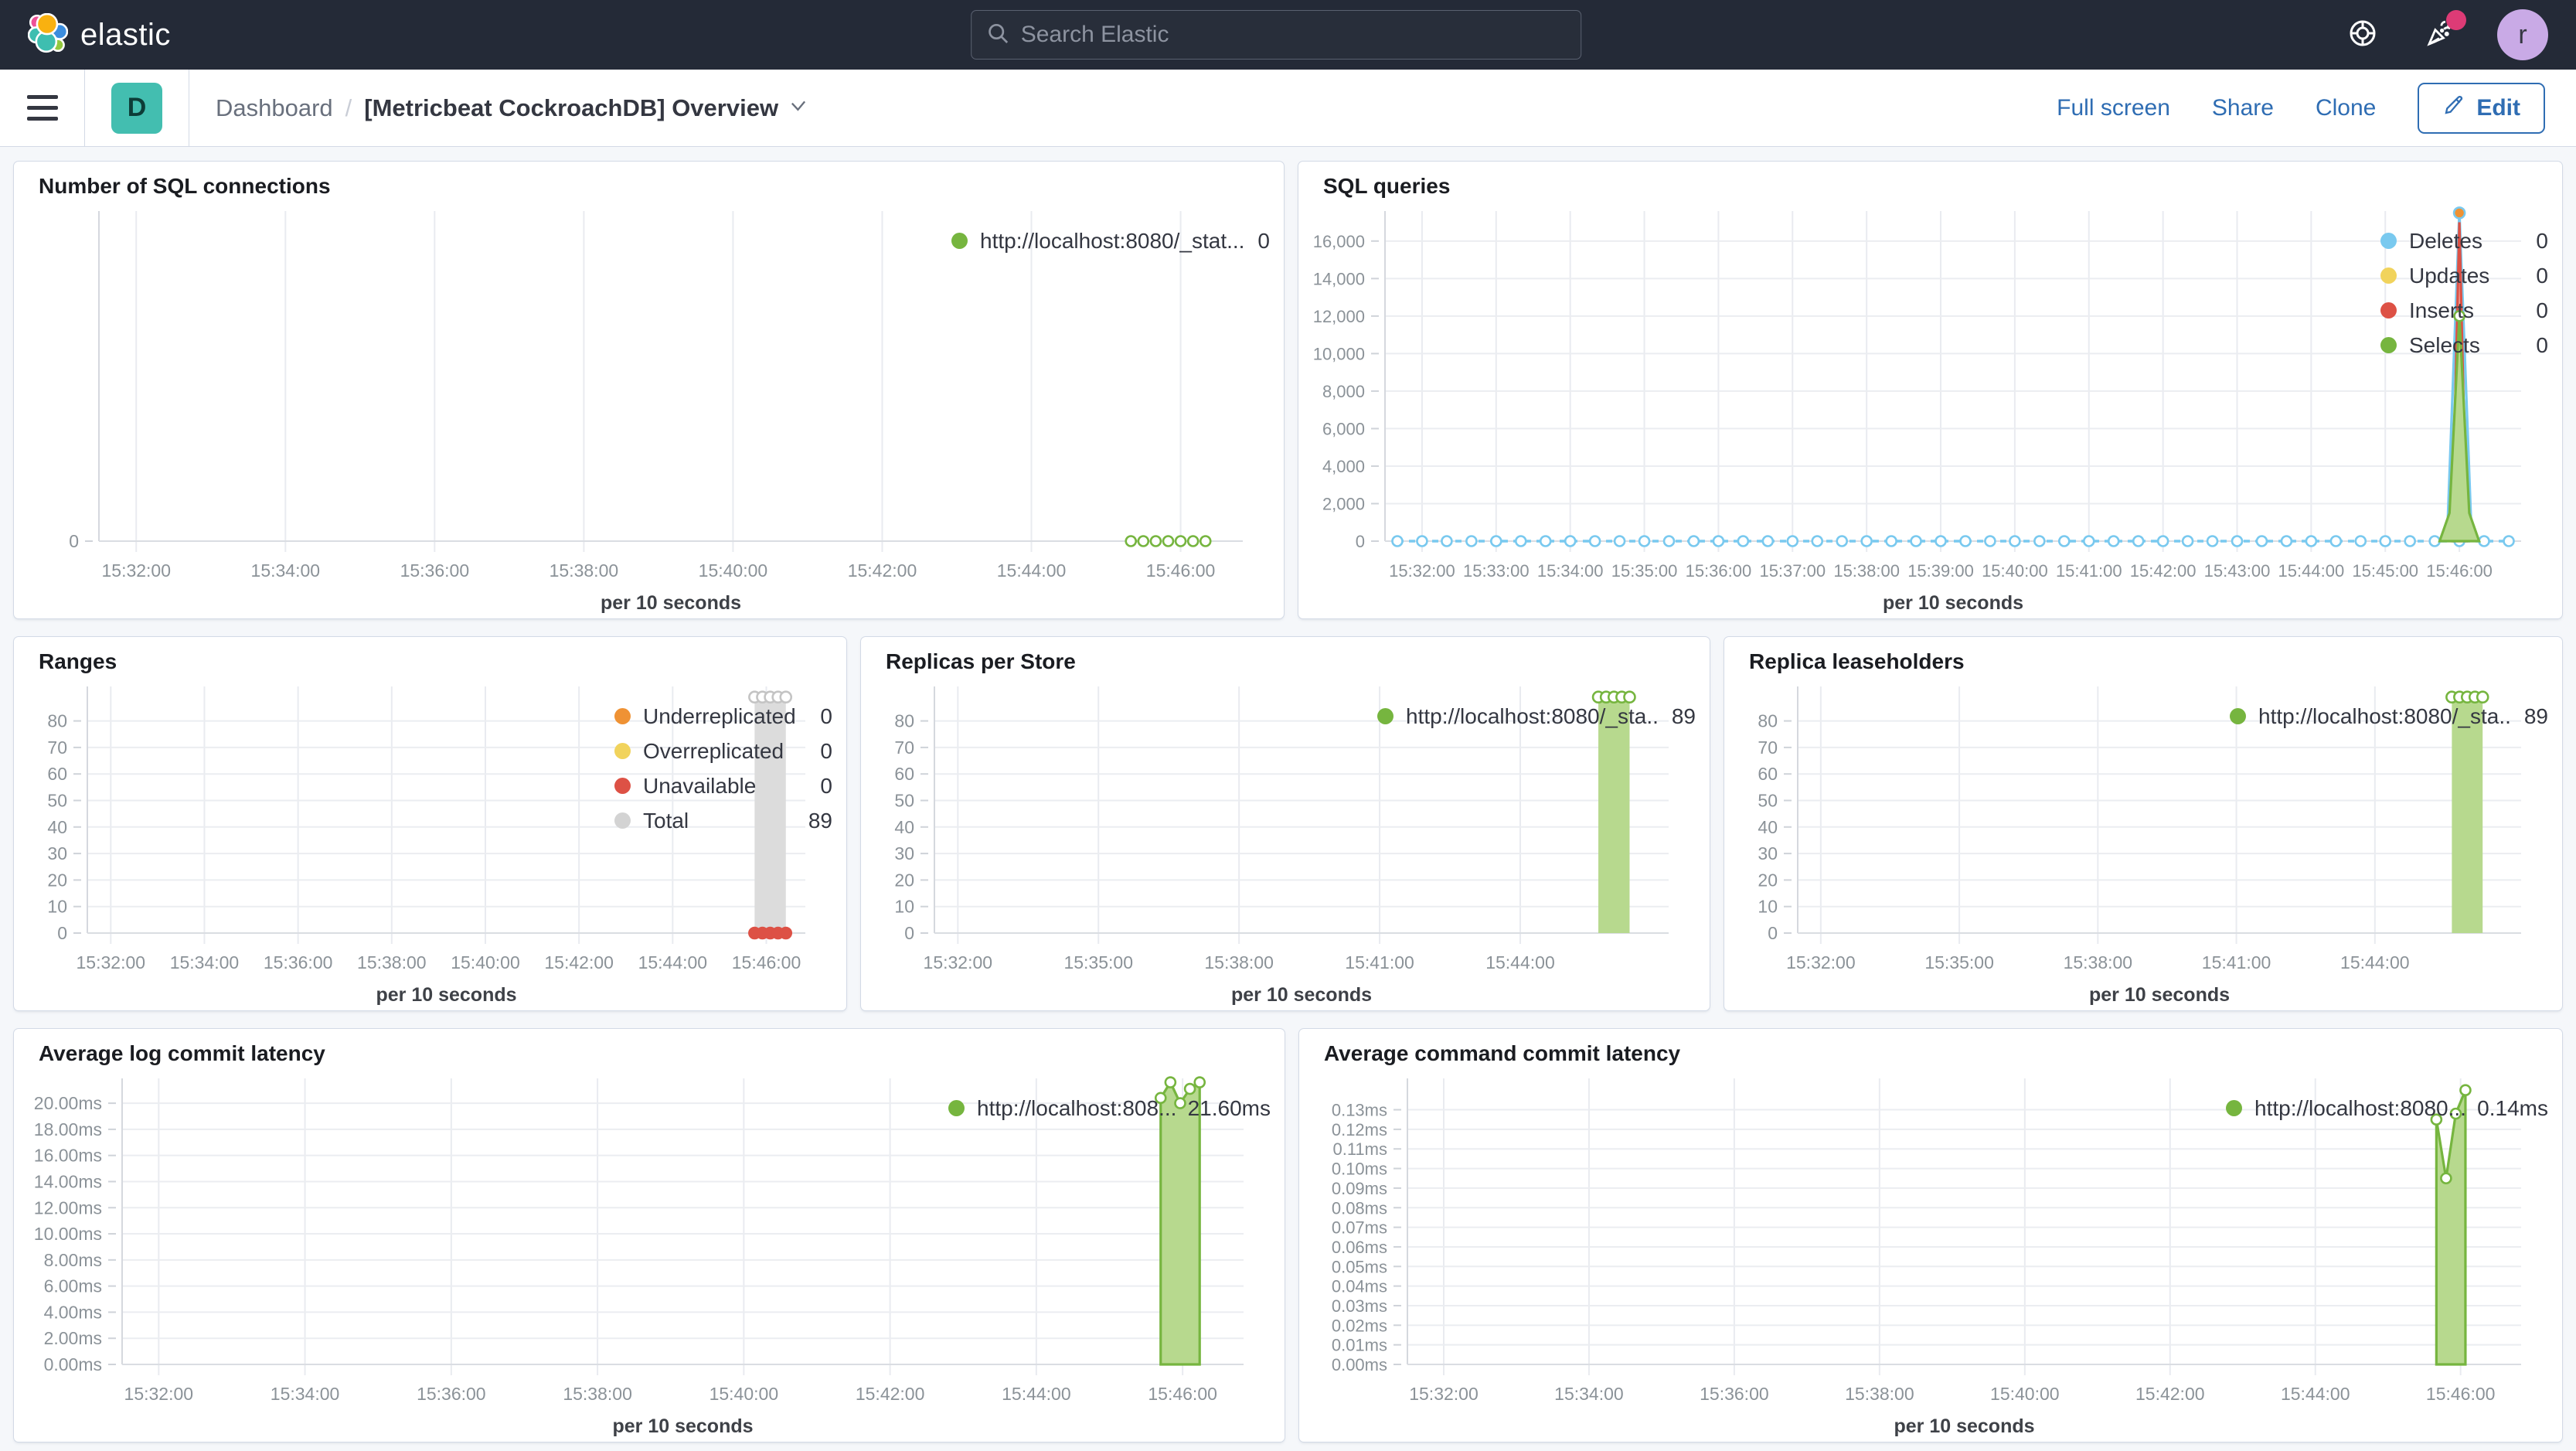 The width and height of the screenshot is (2576, 1451). I want to click on svg-text: 20, so click(1768, 880).